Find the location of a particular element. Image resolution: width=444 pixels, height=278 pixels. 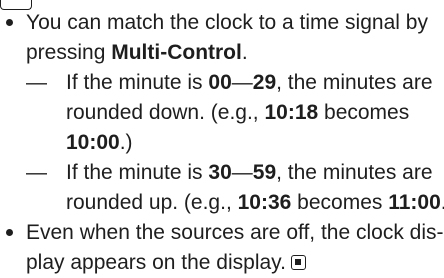

text-line: pressing Multi-Control. is located at coordinates (137, 52).